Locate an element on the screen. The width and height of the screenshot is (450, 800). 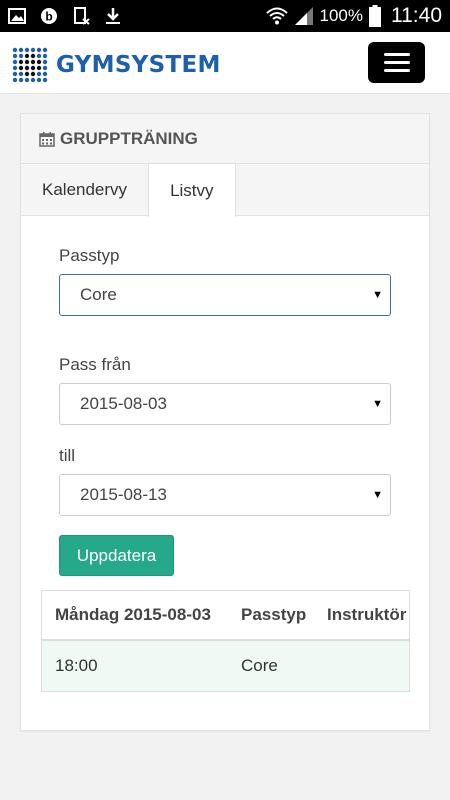
tab-kalendervy: Kalendervy is located at coordinates (84, 190).